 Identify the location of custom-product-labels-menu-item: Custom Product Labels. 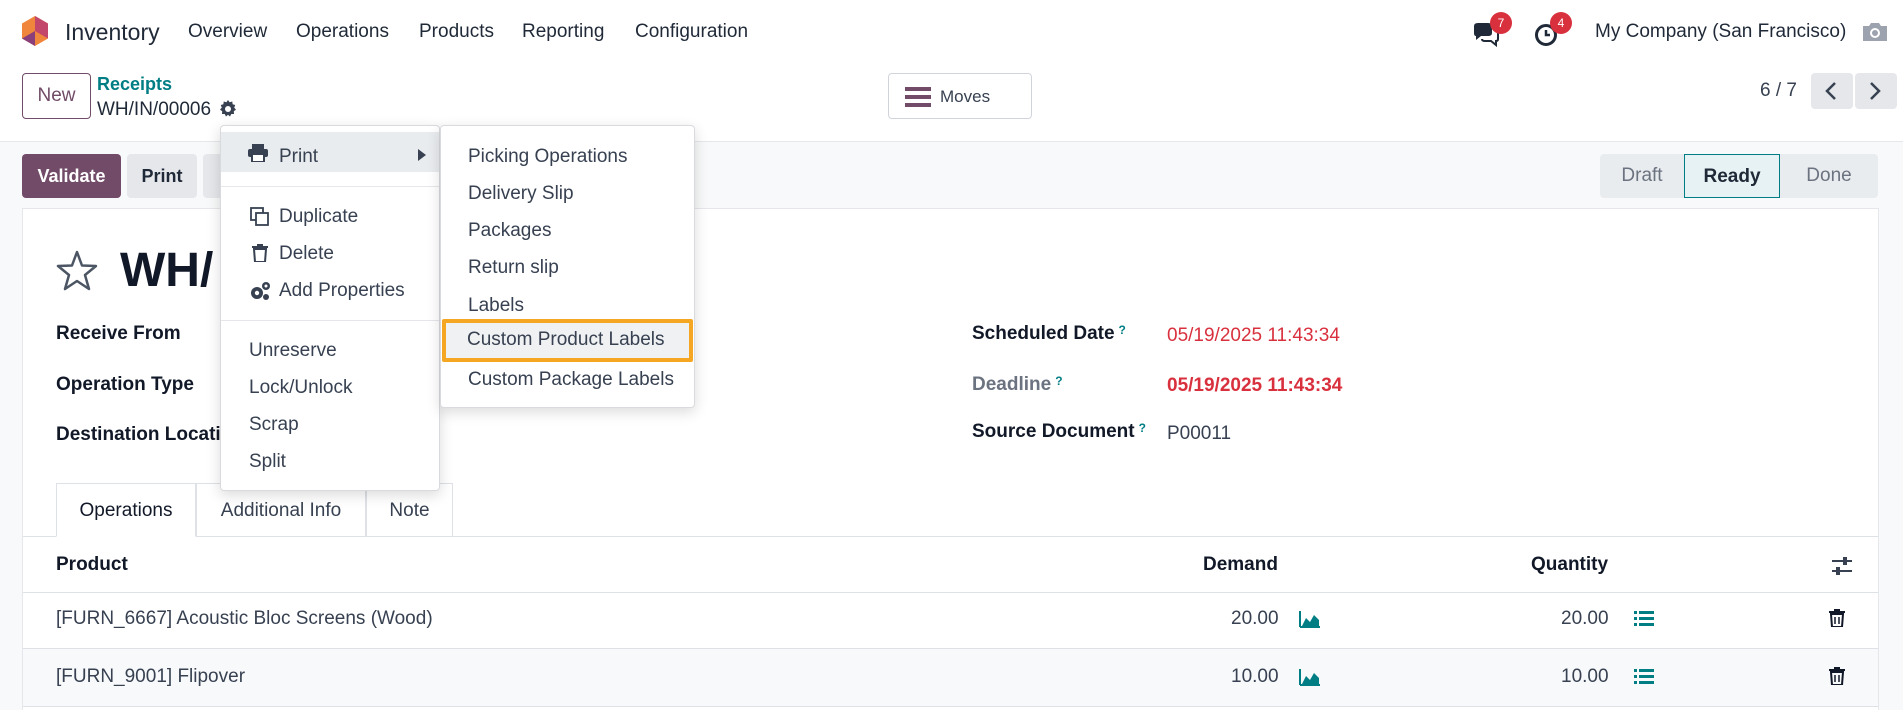
(567, 340).